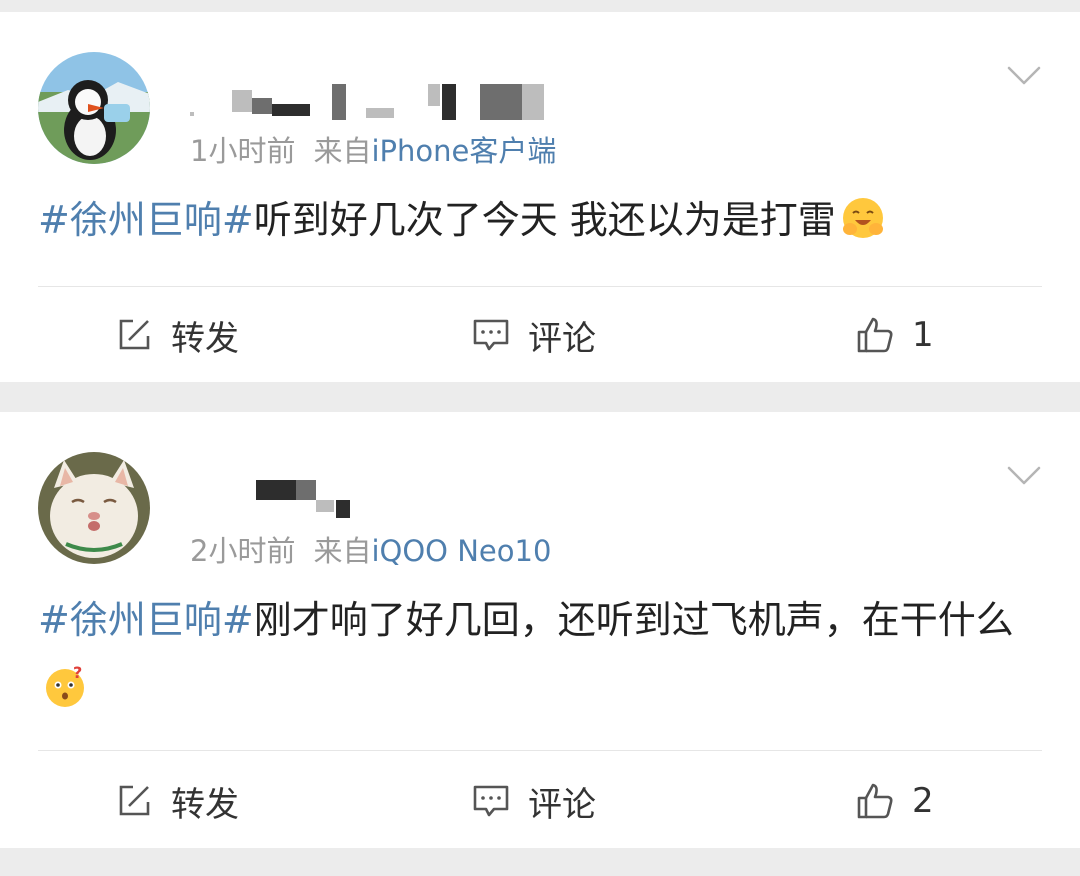 The width and height of the screenshot is (1080, 876). I want to click on like-count: 2, so click(923, 801).